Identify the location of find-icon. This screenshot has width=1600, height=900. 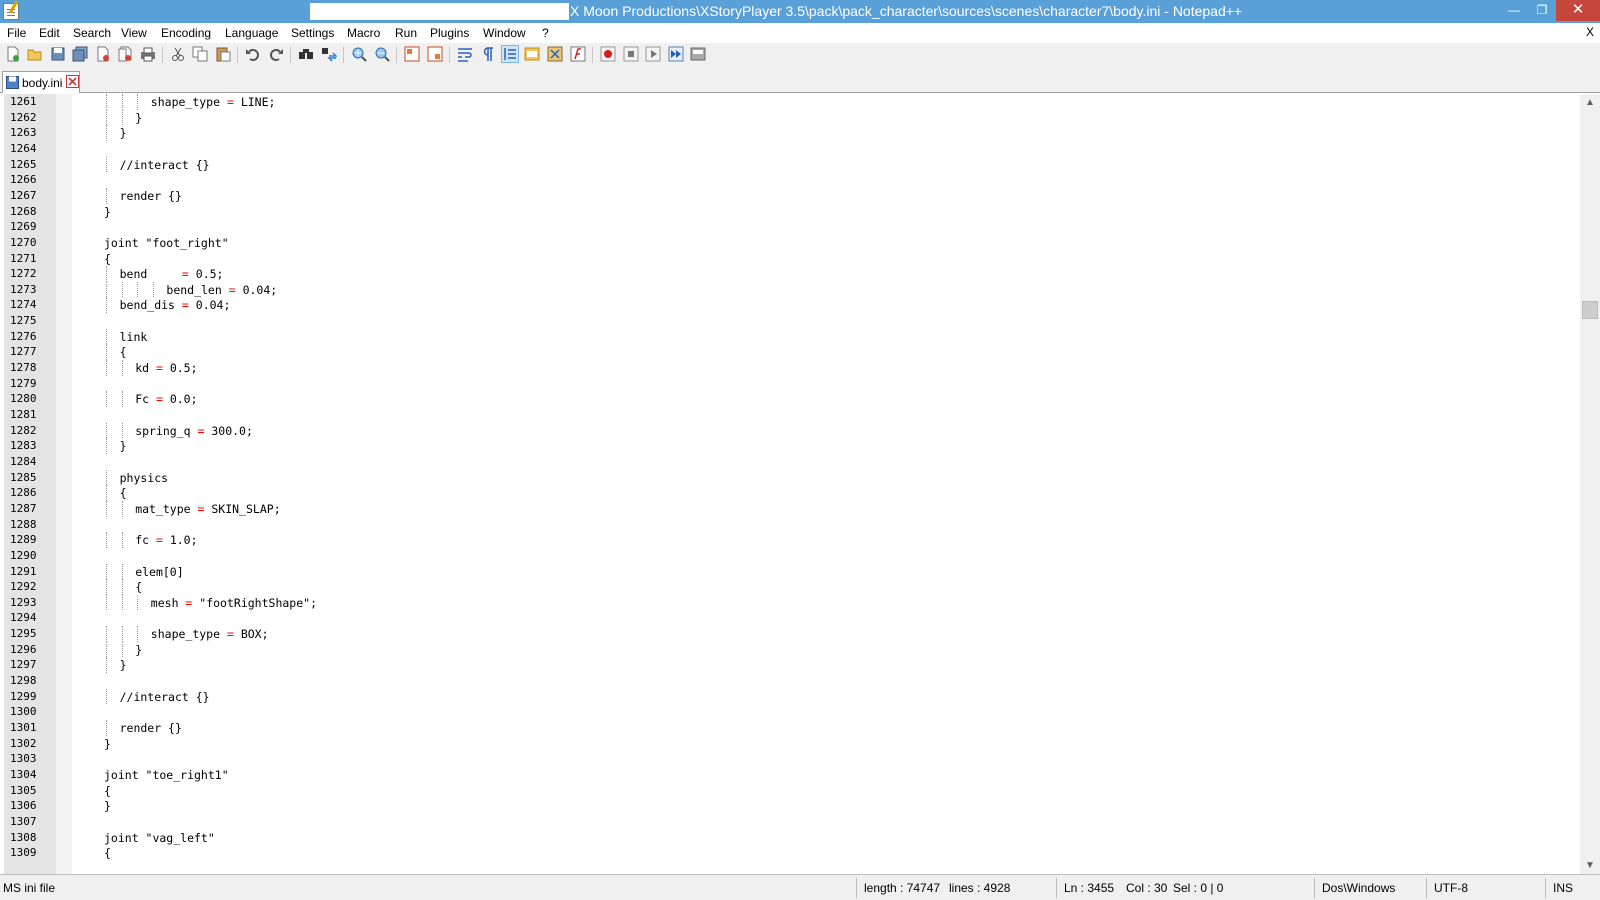
(306, 54).